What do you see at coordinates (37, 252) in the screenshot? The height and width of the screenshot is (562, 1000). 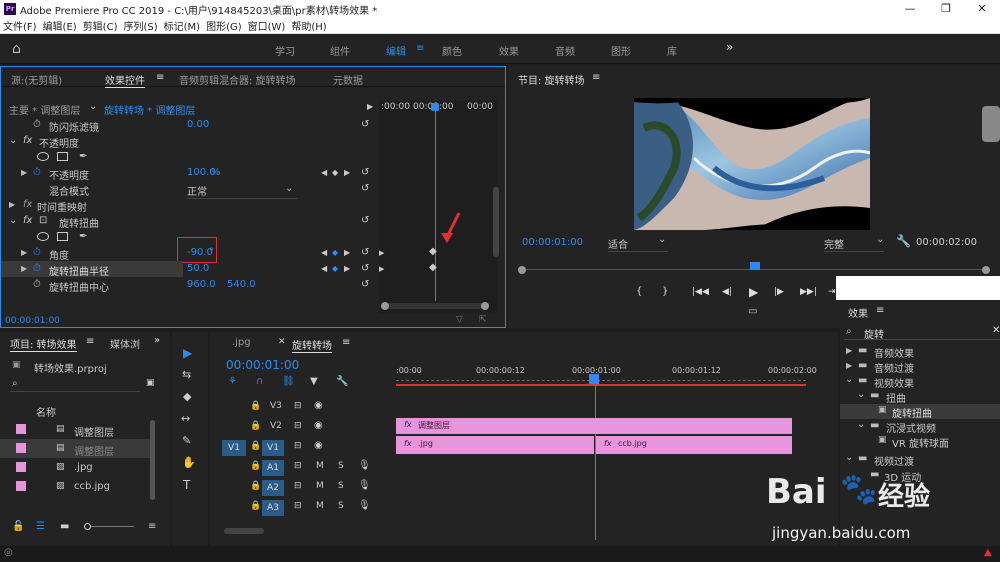 I see `angle-stopwatch-icon: ⏱` at bounding box center [37, 252].